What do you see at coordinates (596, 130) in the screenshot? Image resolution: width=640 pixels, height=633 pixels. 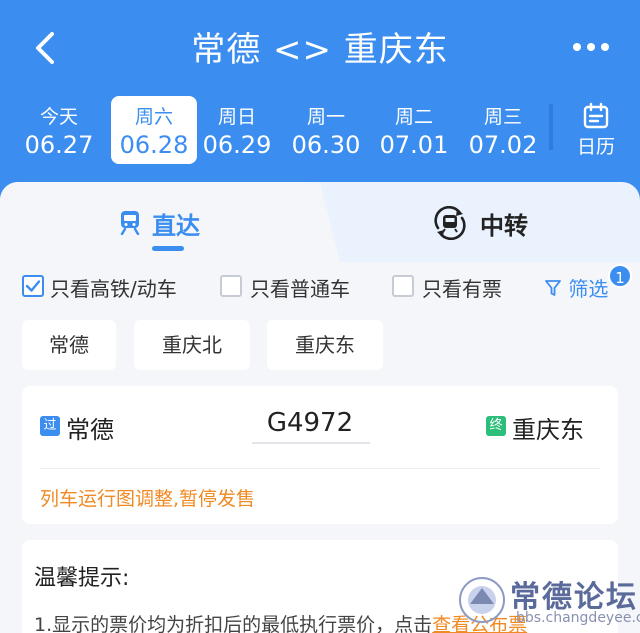 I see `calendar-button: 日历` at bounding box center [596, 130].